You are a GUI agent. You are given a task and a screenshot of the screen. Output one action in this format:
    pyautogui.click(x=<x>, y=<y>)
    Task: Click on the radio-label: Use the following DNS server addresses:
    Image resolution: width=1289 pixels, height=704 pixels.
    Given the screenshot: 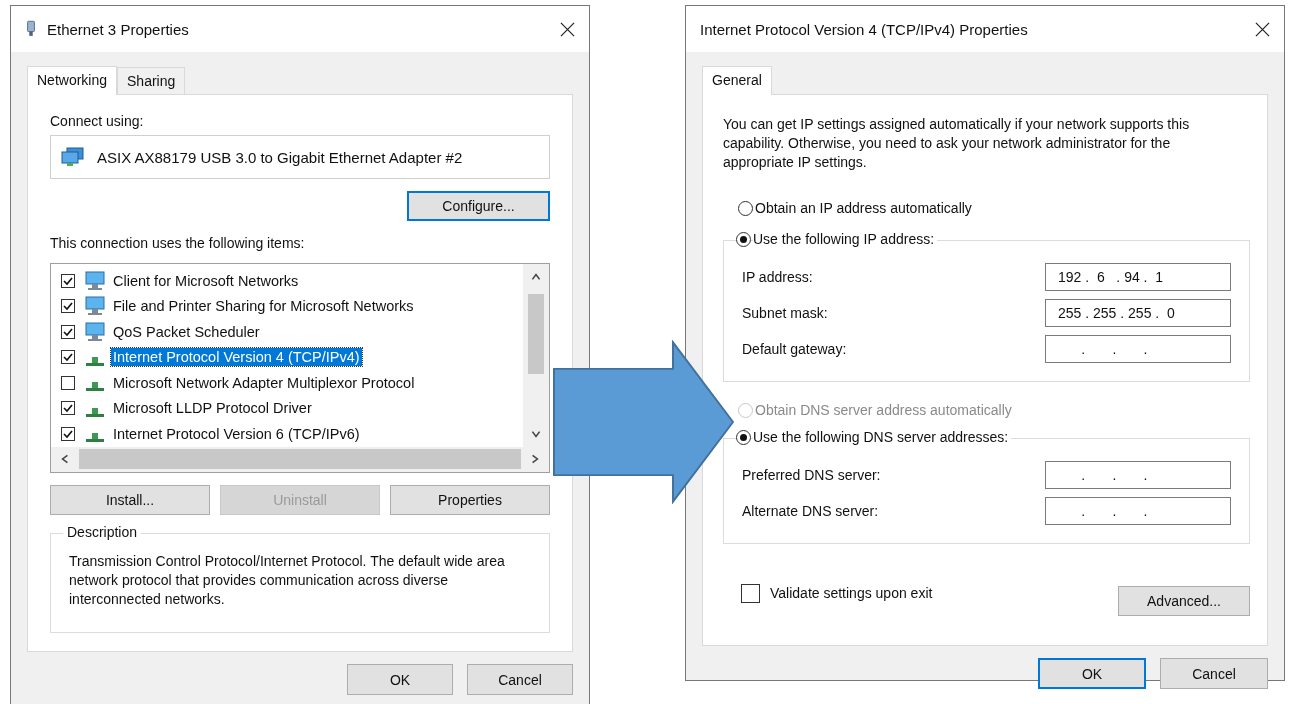 What is the action you would take?
    pyautogui.click(x=882, y=437)
    